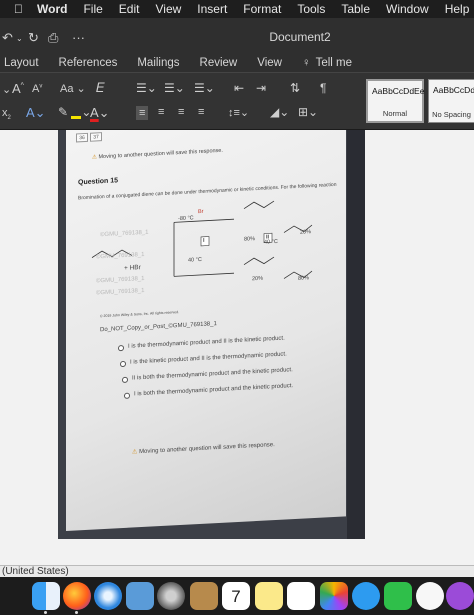 Image resolution: width=474 pixels, height=615 pixels. What do you see at coordinates (135, 452) in the screenshot?
I see `warning-bottom-icon: ⚠` at bounding box center [135, 452].